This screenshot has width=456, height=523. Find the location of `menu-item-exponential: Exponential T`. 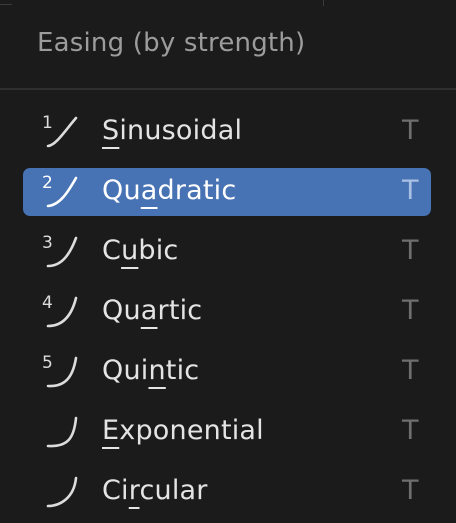

menu-item-exponential: Exponential T is located at coordinates (228, 432).